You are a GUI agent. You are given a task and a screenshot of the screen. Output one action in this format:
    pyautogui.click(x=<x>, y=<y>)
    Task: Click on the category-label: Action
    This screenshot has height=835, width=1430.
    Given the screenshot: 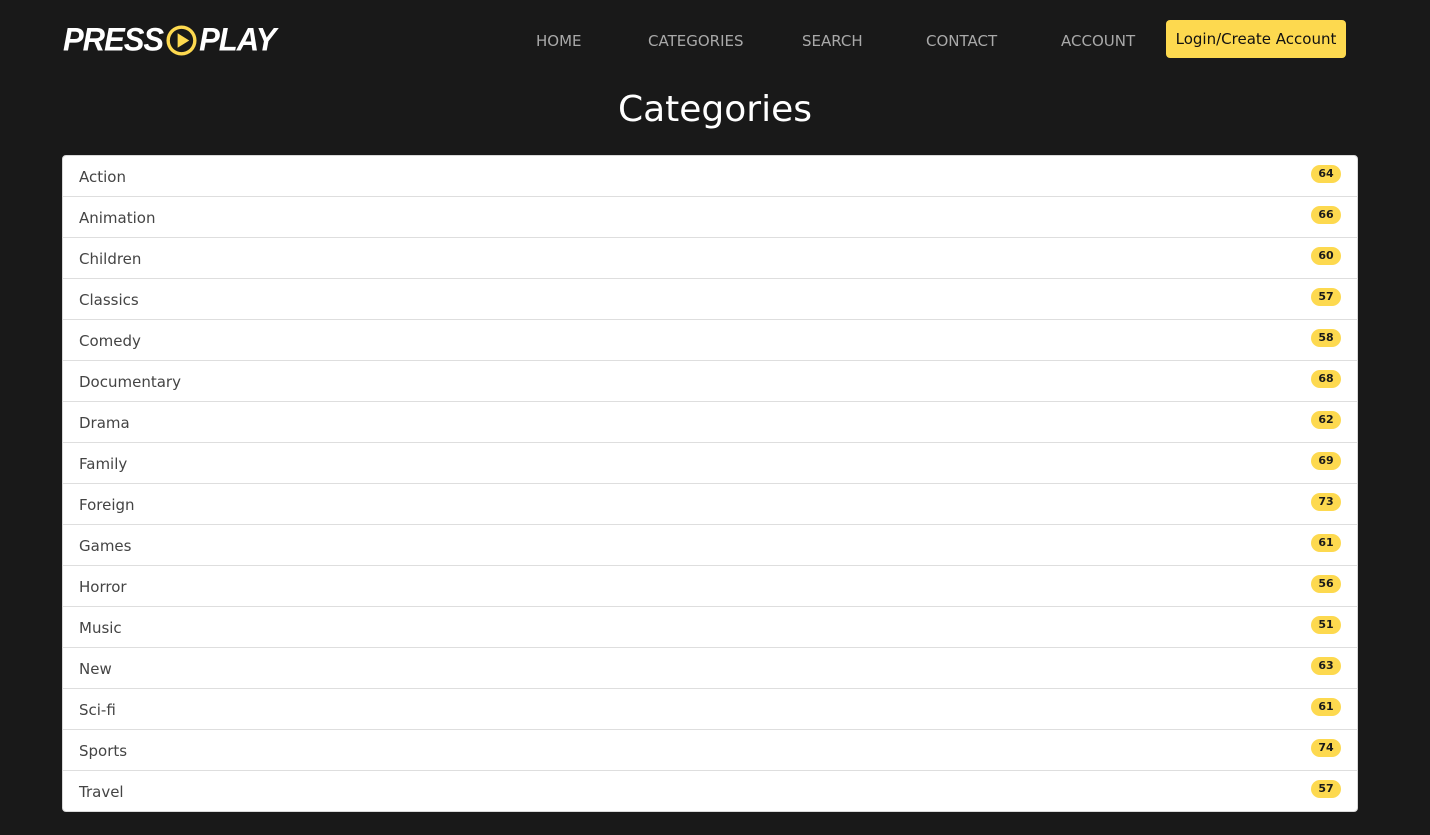 What is the action you would take?
    pyautogui.click(x=102, y=177)
    